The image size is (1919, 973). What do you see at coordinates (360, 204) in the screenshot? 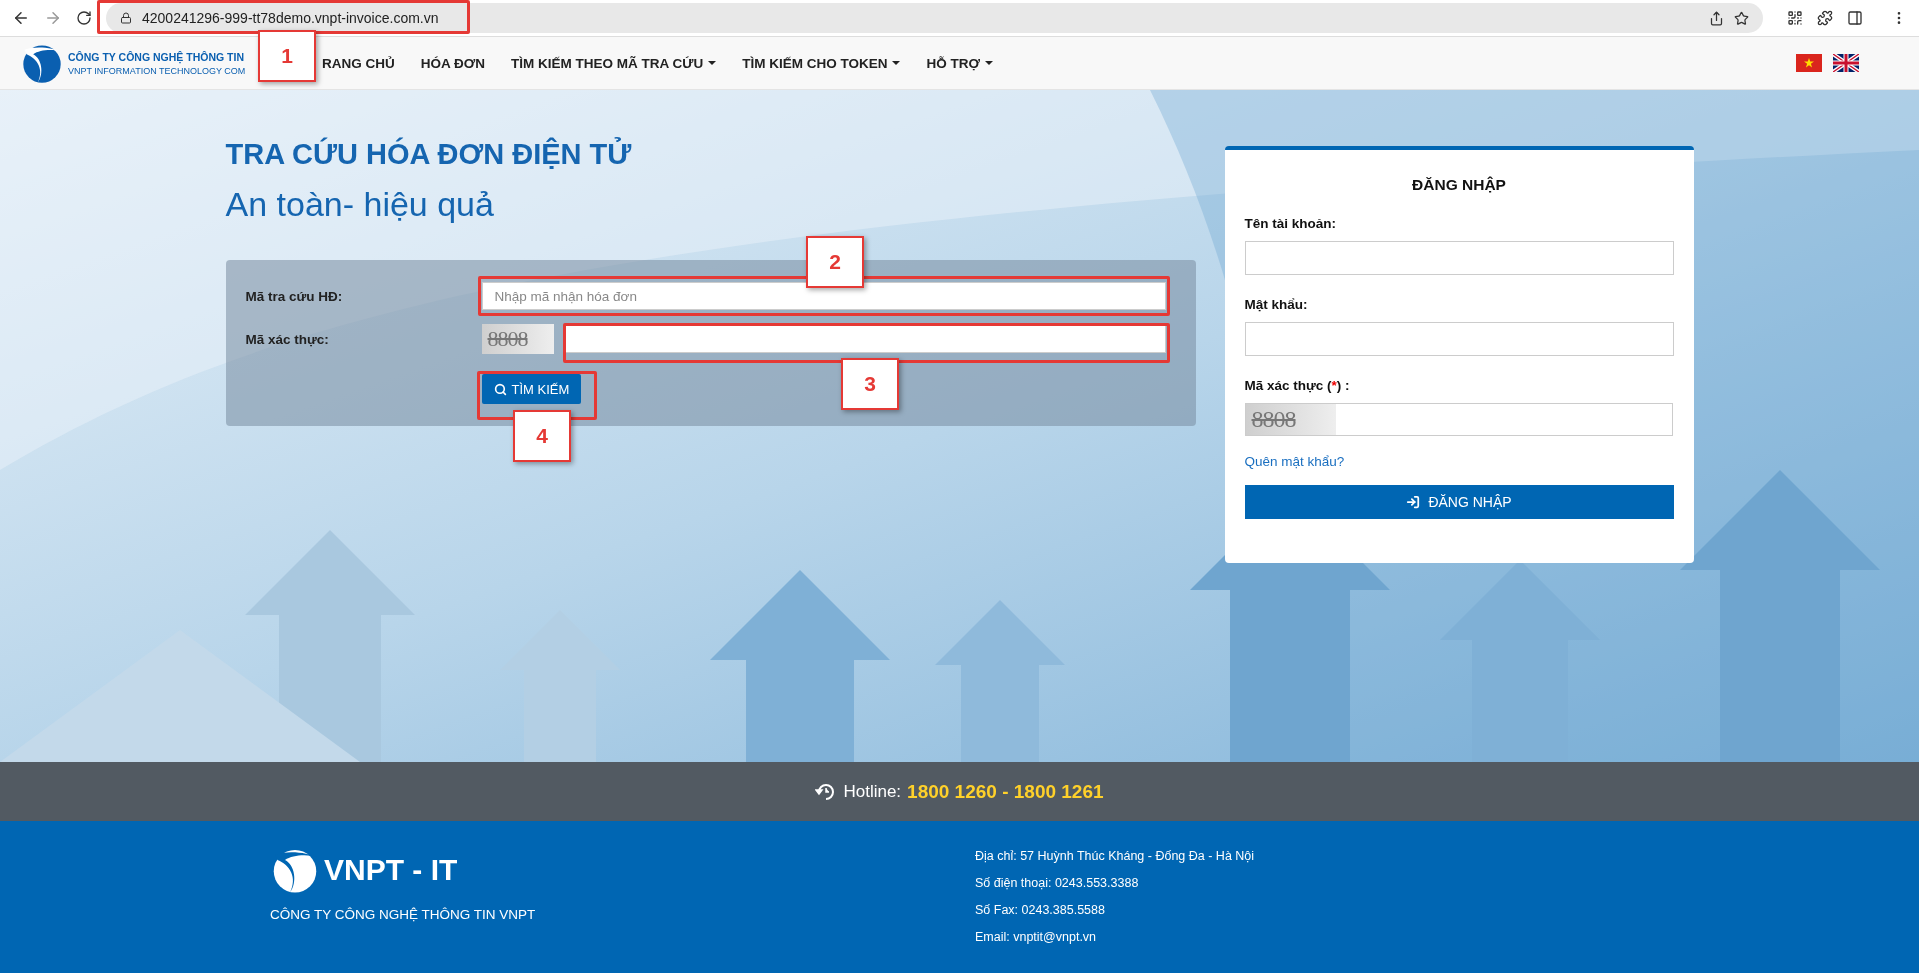
I see `page-subtitle: An toàn- hiệu quả` at bounding box center [360, 204].